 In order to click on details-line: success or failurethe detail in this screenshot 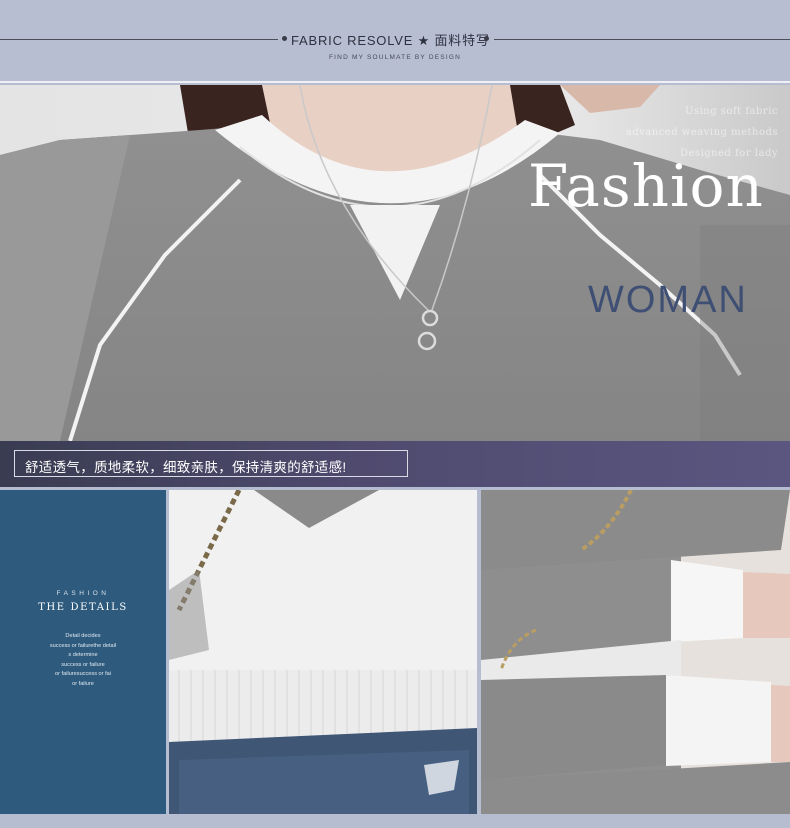, I will do `click(83, 645)`.